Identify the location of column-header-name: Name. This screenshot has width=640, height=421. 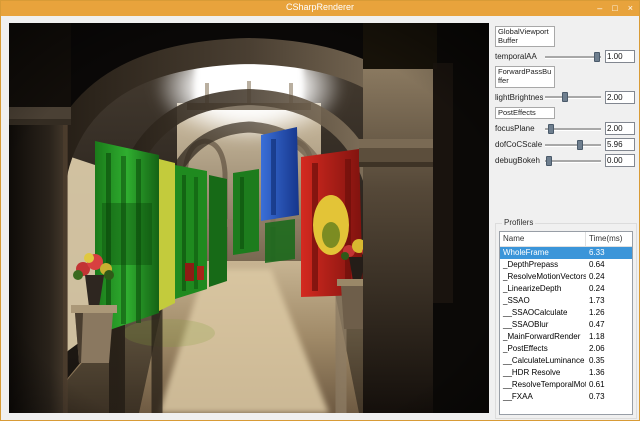
(543, 239).